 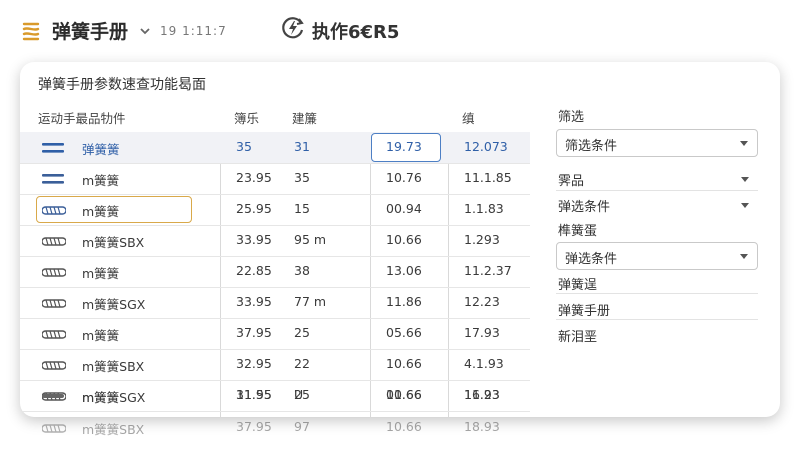 What do you see at coordinates (577, 283) in the screenshot?
I see `filter-link: 弹簧逞` at bounding box center [577, 283].